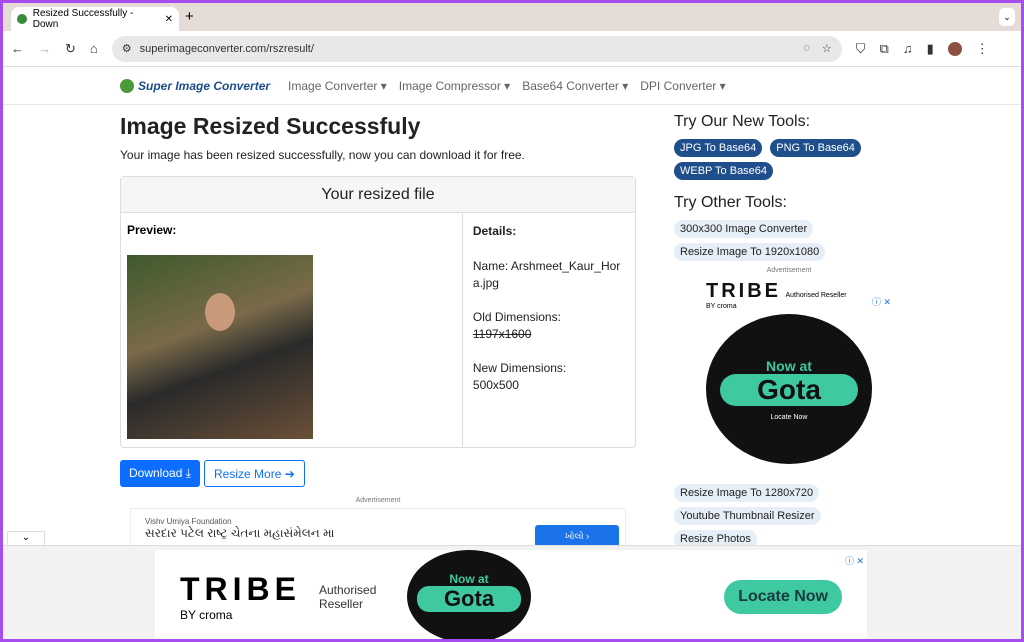 This screenshot has height=642, width=1024. What do you see at coordinates (516, 317) in the screenshot?
I see `old-dims-label: Old Dimensions:` at bounding box center [516, 317].